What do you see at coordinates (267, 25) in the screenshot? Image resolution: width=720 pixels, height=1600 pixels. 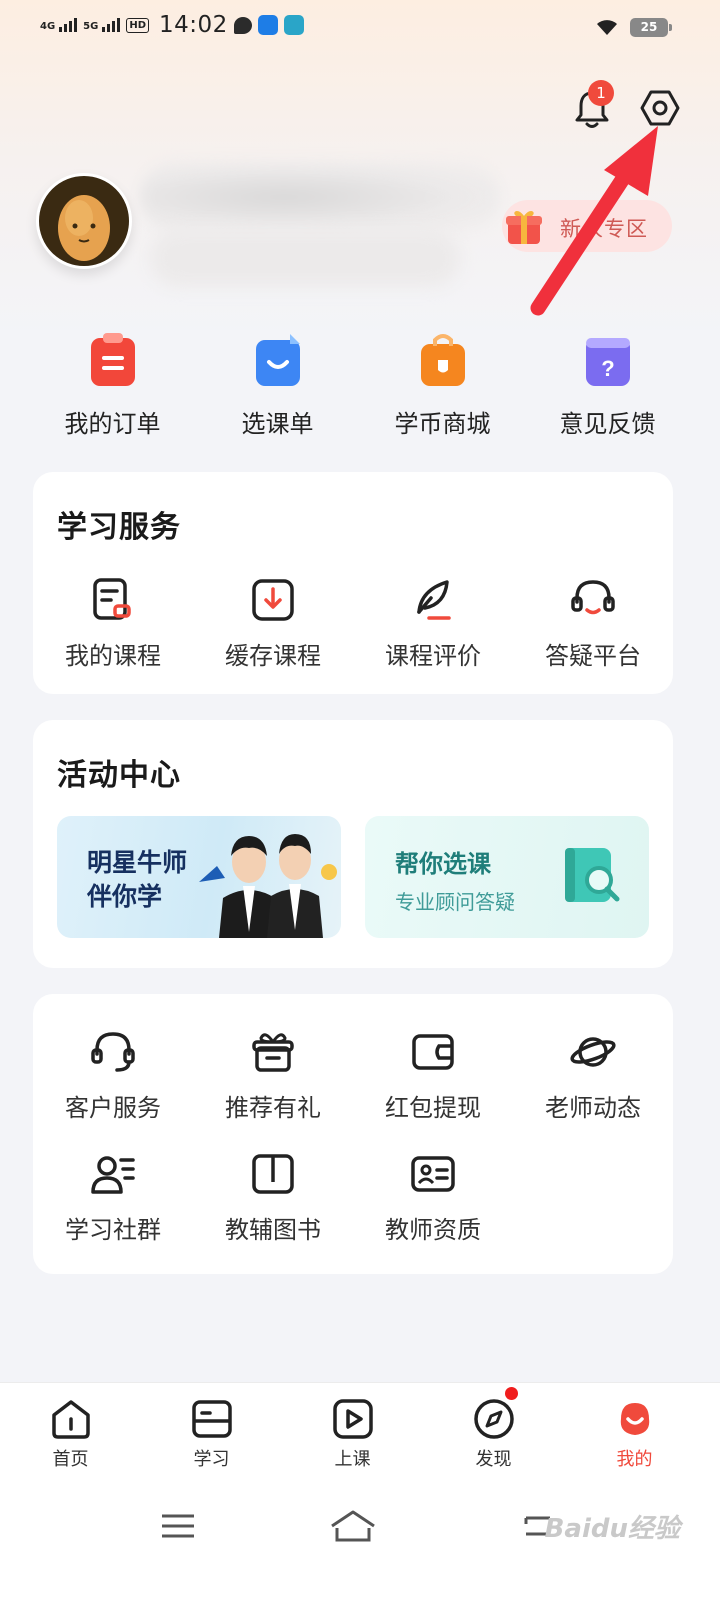 I see `app-notification-icon` at bounding box center [267, 25].